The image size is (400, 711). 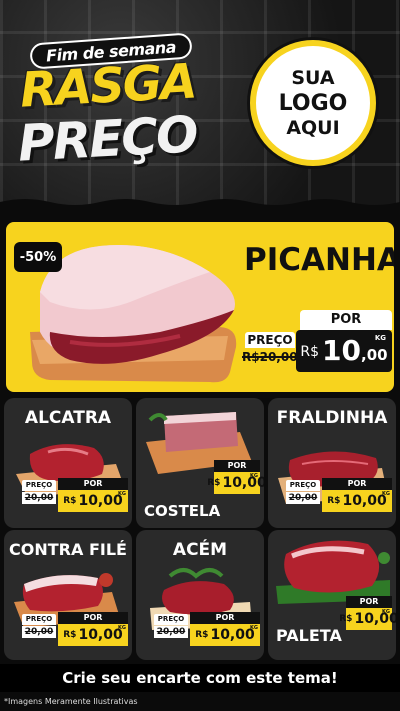 What do you see at coordinates (200, 678) in the screenshot?
I see `create-flyer-cta: Crie seu encarte com este tema!` at bounding box center [200, 678].